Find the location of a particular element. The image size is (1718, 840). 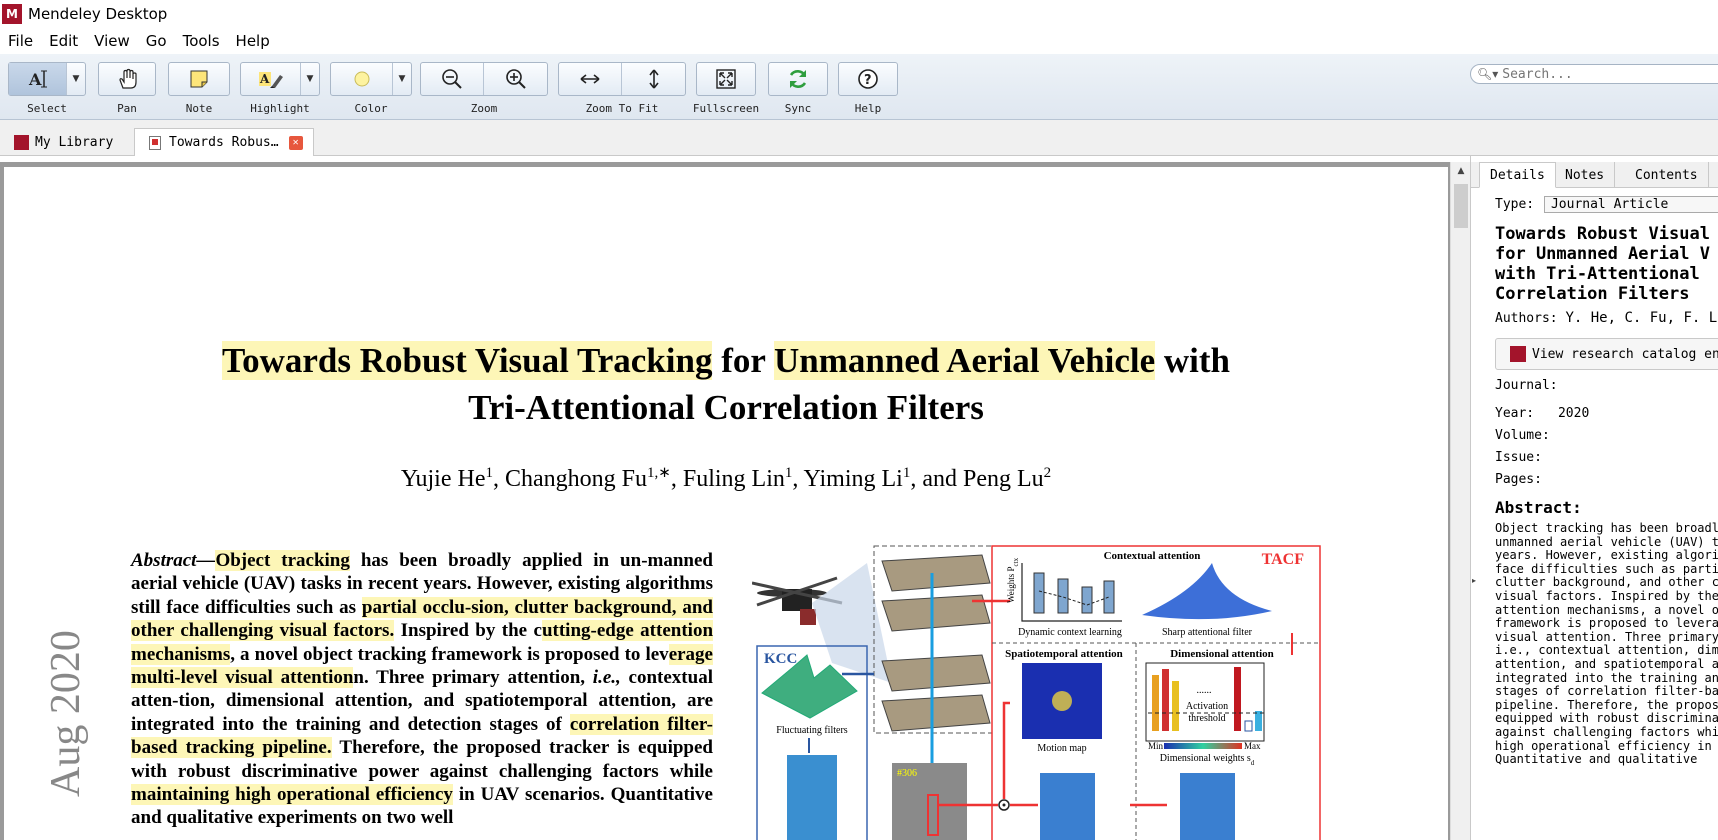

tab-my-library: My Library is located at coordinates (67, 142).